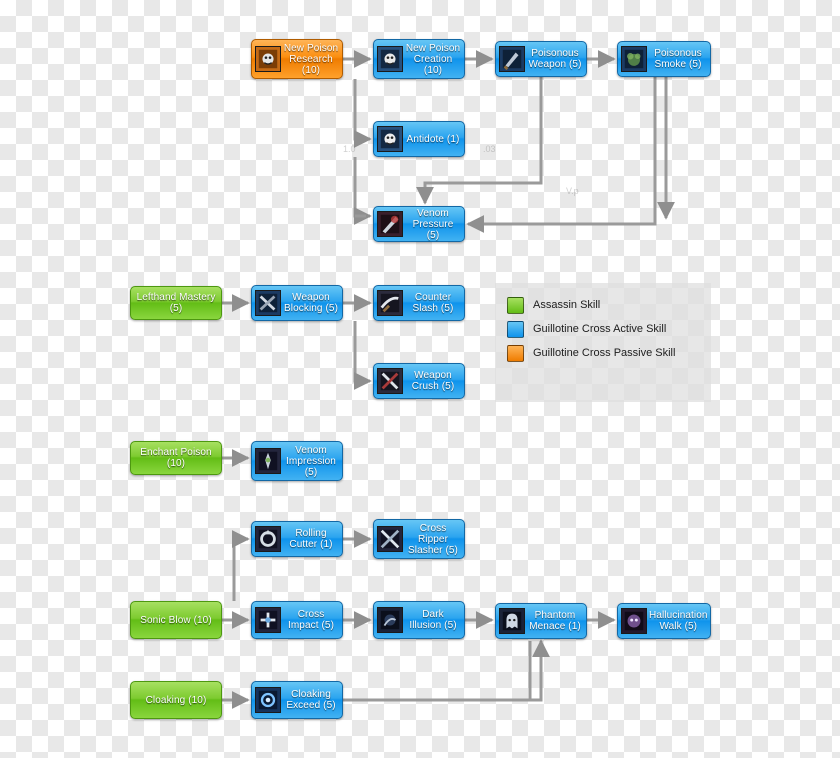  I want to click on skill-label: Rolling Cutter (1), so click(311, 539).